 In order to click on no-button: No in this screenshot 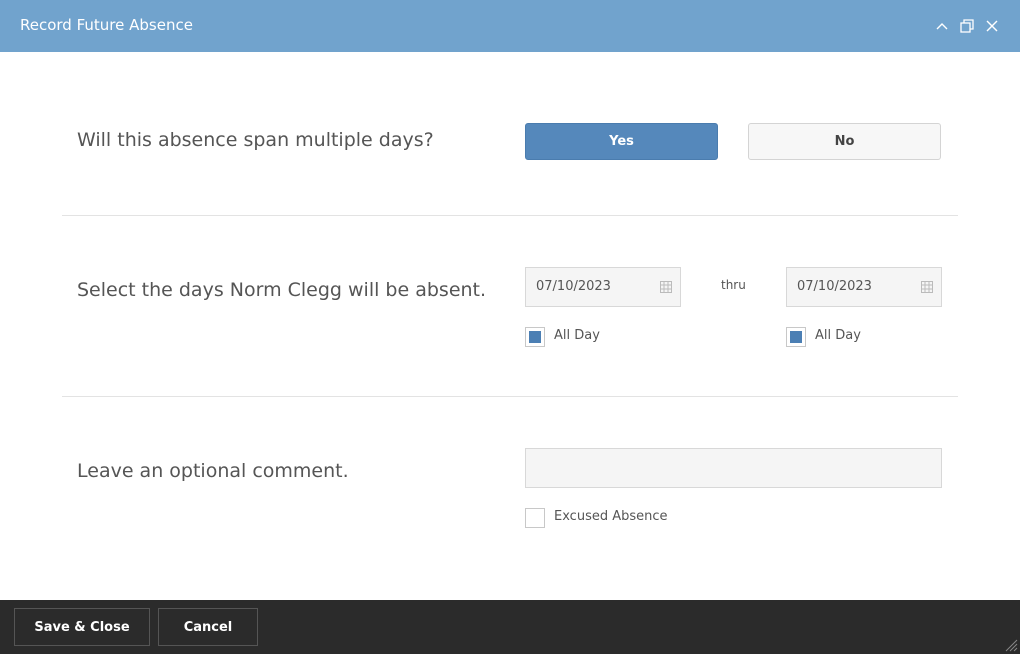, I will do `click(844, 141)`.